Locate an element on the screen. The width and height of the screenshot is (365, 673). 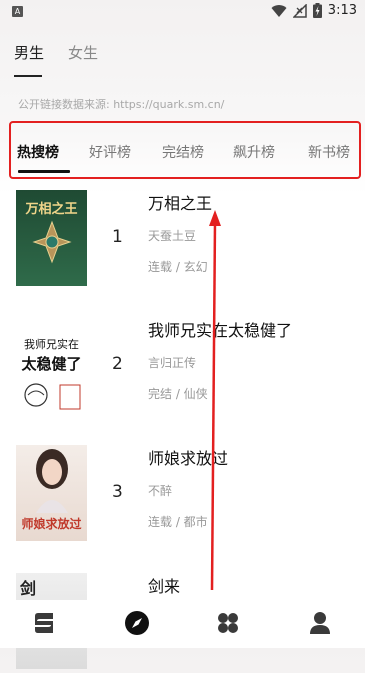
gender-tab-indicator is located at coordinates (28, 76).